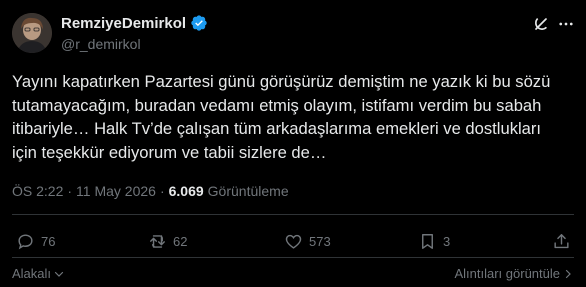  I want to click on action-bar: 76 62 573 3, so click(293, 243).